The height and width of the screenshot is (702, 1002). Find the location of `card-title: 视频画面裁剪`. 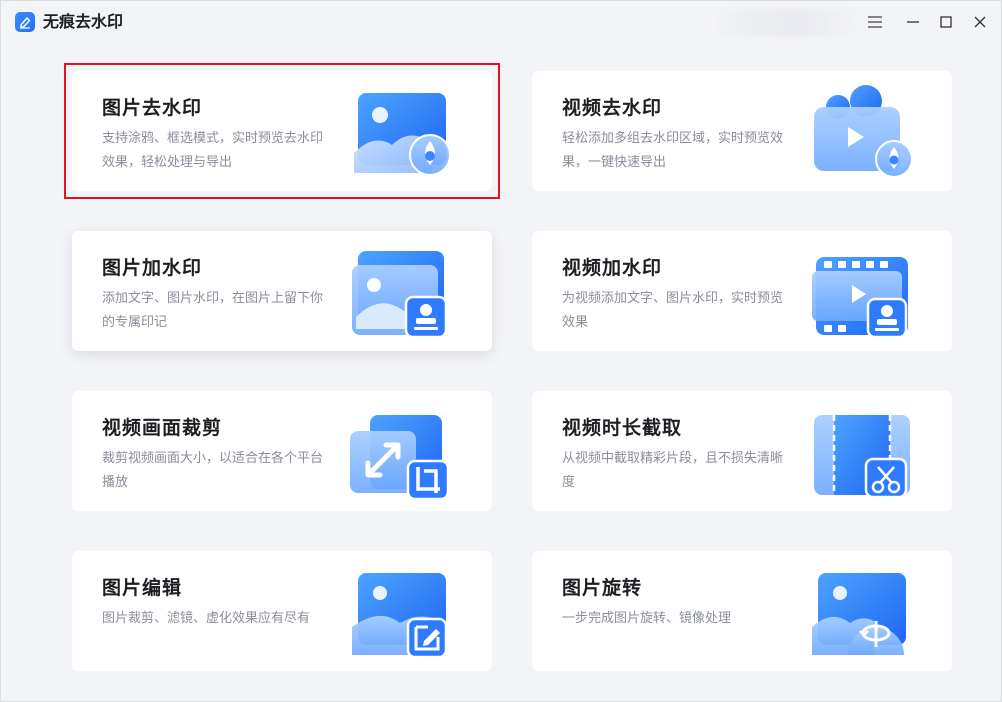

card-title: 视频画面裁剪 is located at coordinates (162, 428).